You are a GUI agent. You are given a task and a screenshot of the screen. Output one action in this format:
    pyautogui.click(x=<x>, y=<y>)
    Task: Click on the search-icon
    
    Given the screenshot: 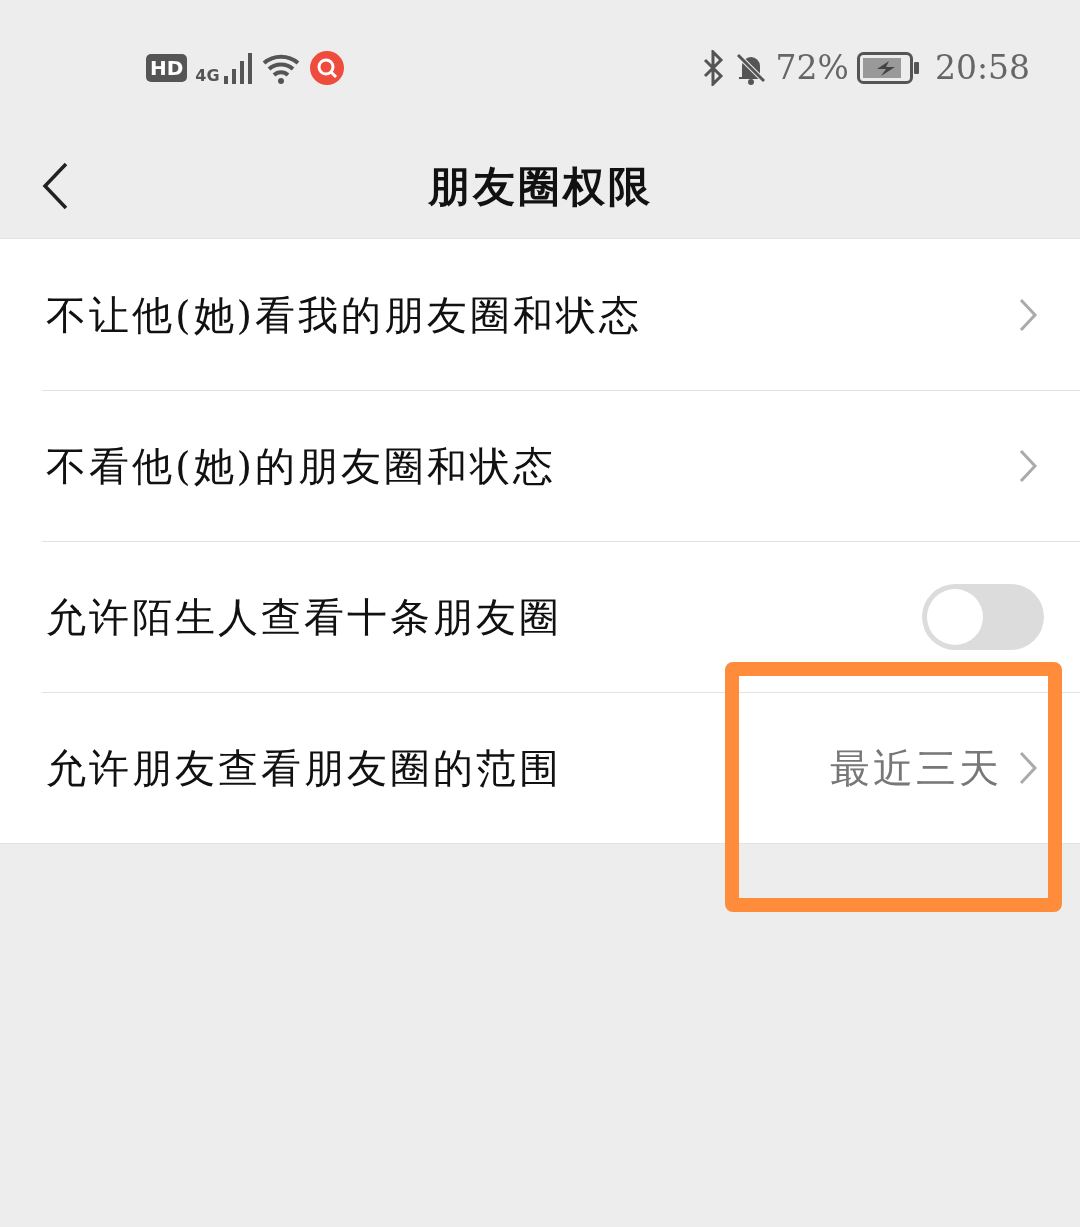 What is the action you would take?
    pyautogui.click(x=326, y=67)
    